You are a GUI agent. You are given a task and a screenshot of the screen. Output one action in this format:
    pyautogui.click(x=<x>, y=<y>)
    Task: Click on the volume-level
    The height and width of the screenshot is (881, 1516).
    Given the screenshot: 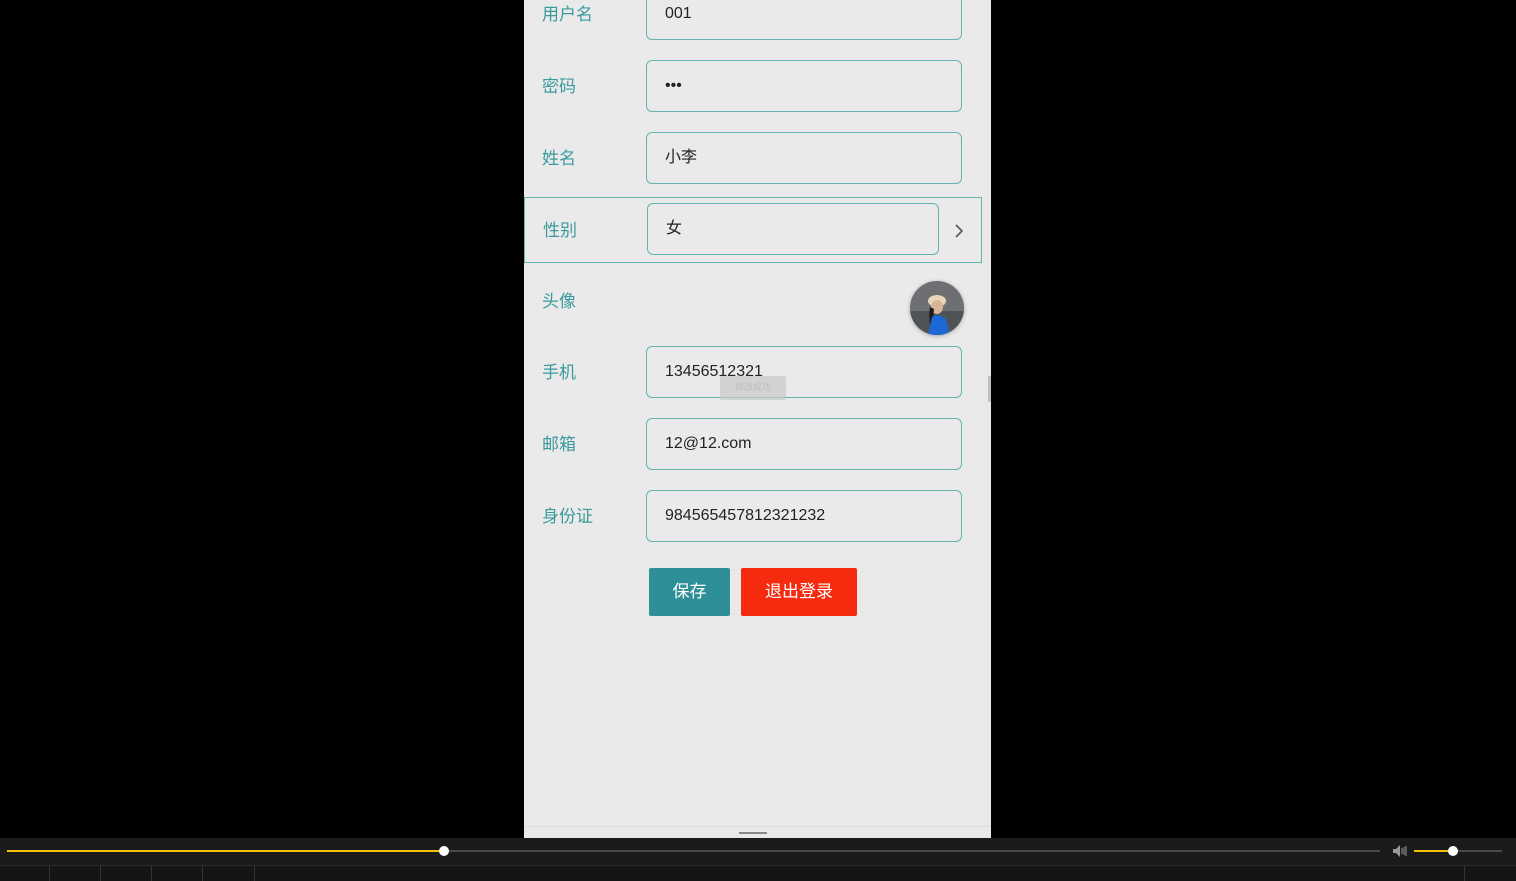 What is the action you would take?
    pyautogui.click(x=1433, y=851)
    